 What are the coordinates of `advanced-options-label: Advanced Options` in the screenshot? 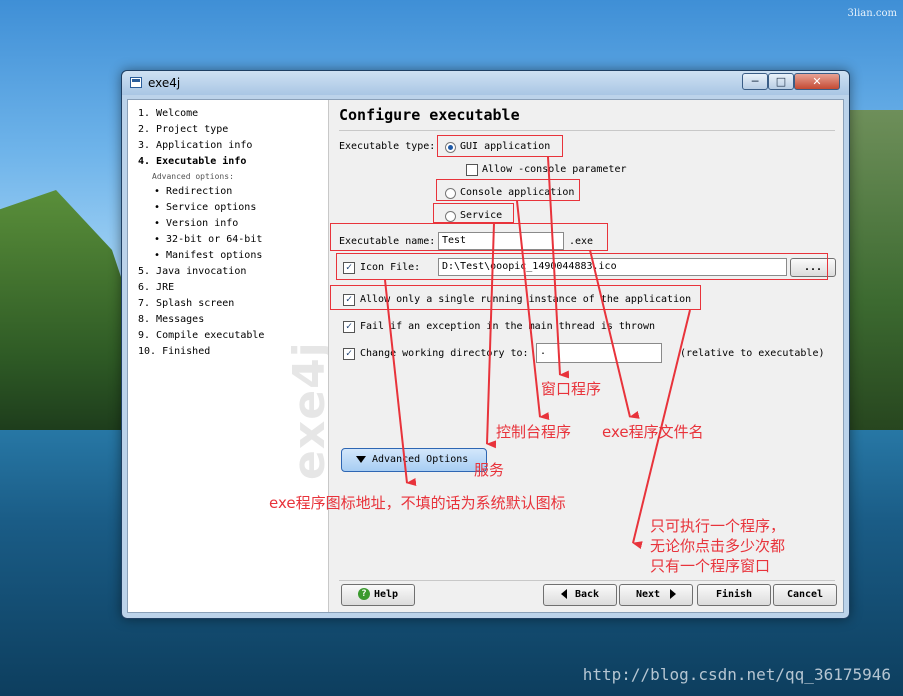 It's located at (420, 459).